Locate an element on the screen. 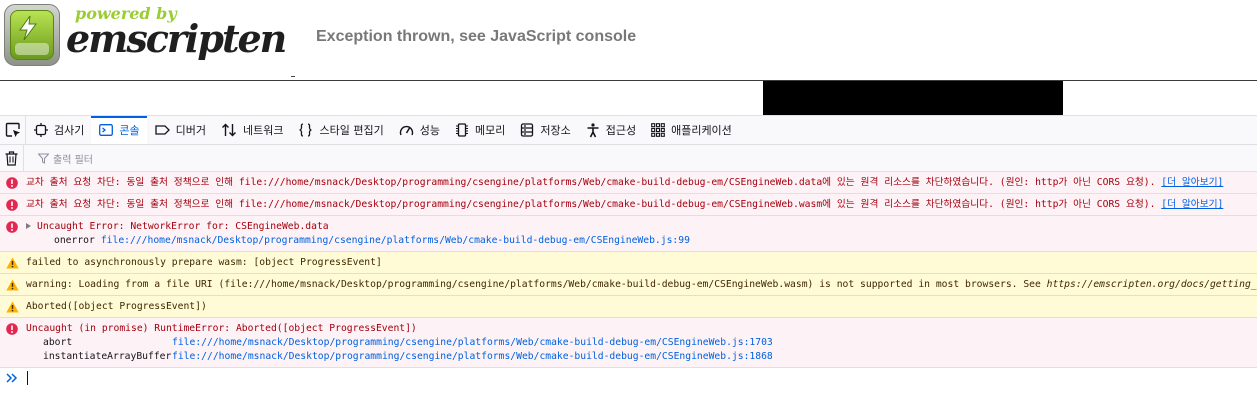  performance-icon is located at coordinates (406, 130).